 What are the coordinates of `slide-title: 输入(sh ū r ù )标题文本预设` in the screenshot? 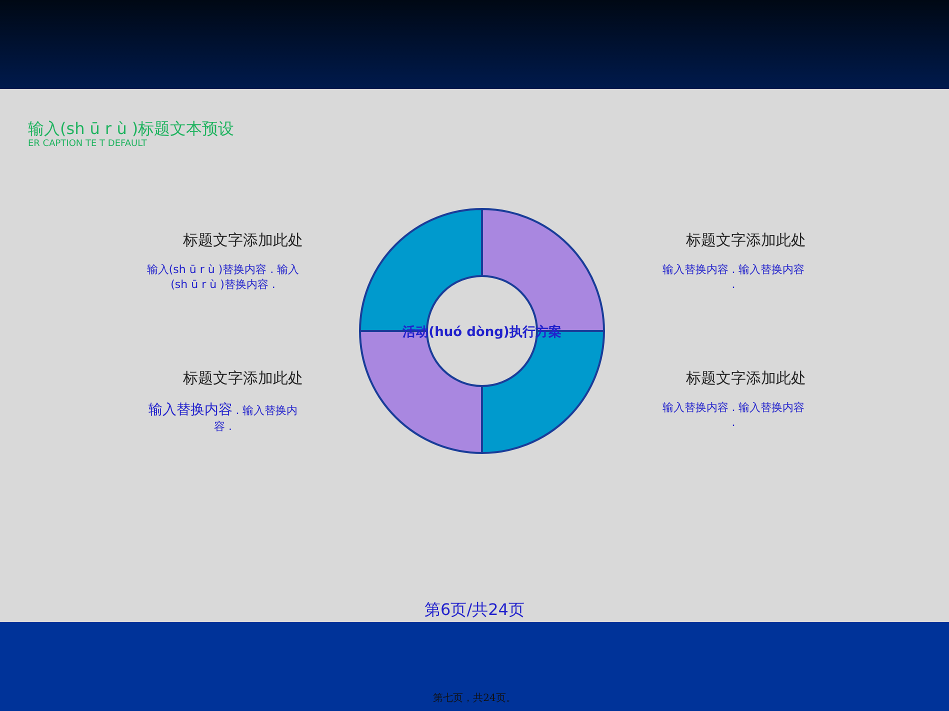 It's located at (132, 128).